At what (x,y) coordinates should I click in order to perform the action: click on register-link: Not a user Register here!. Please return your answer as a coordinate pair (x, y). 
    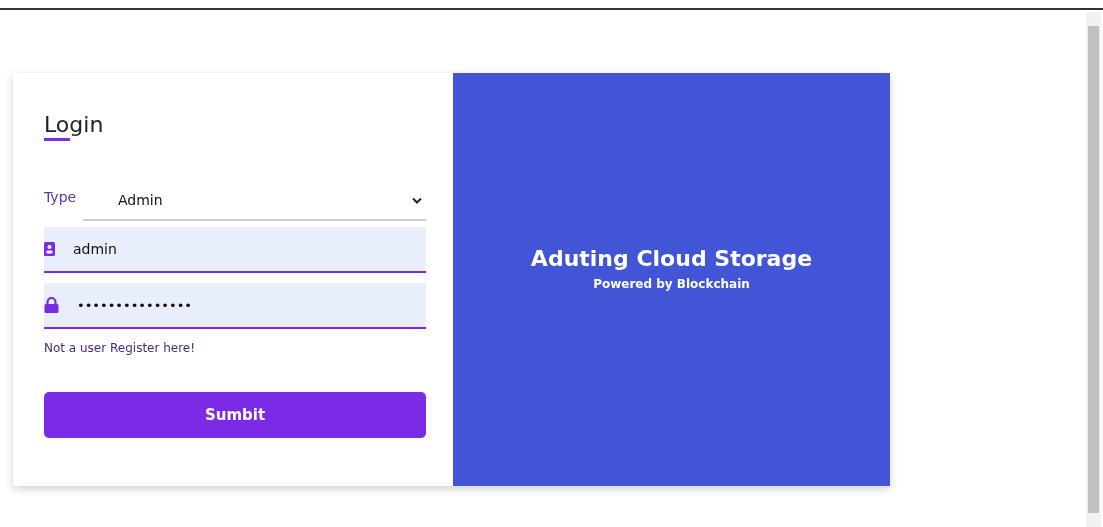
    Looking at the image, I should click on (120, 348).